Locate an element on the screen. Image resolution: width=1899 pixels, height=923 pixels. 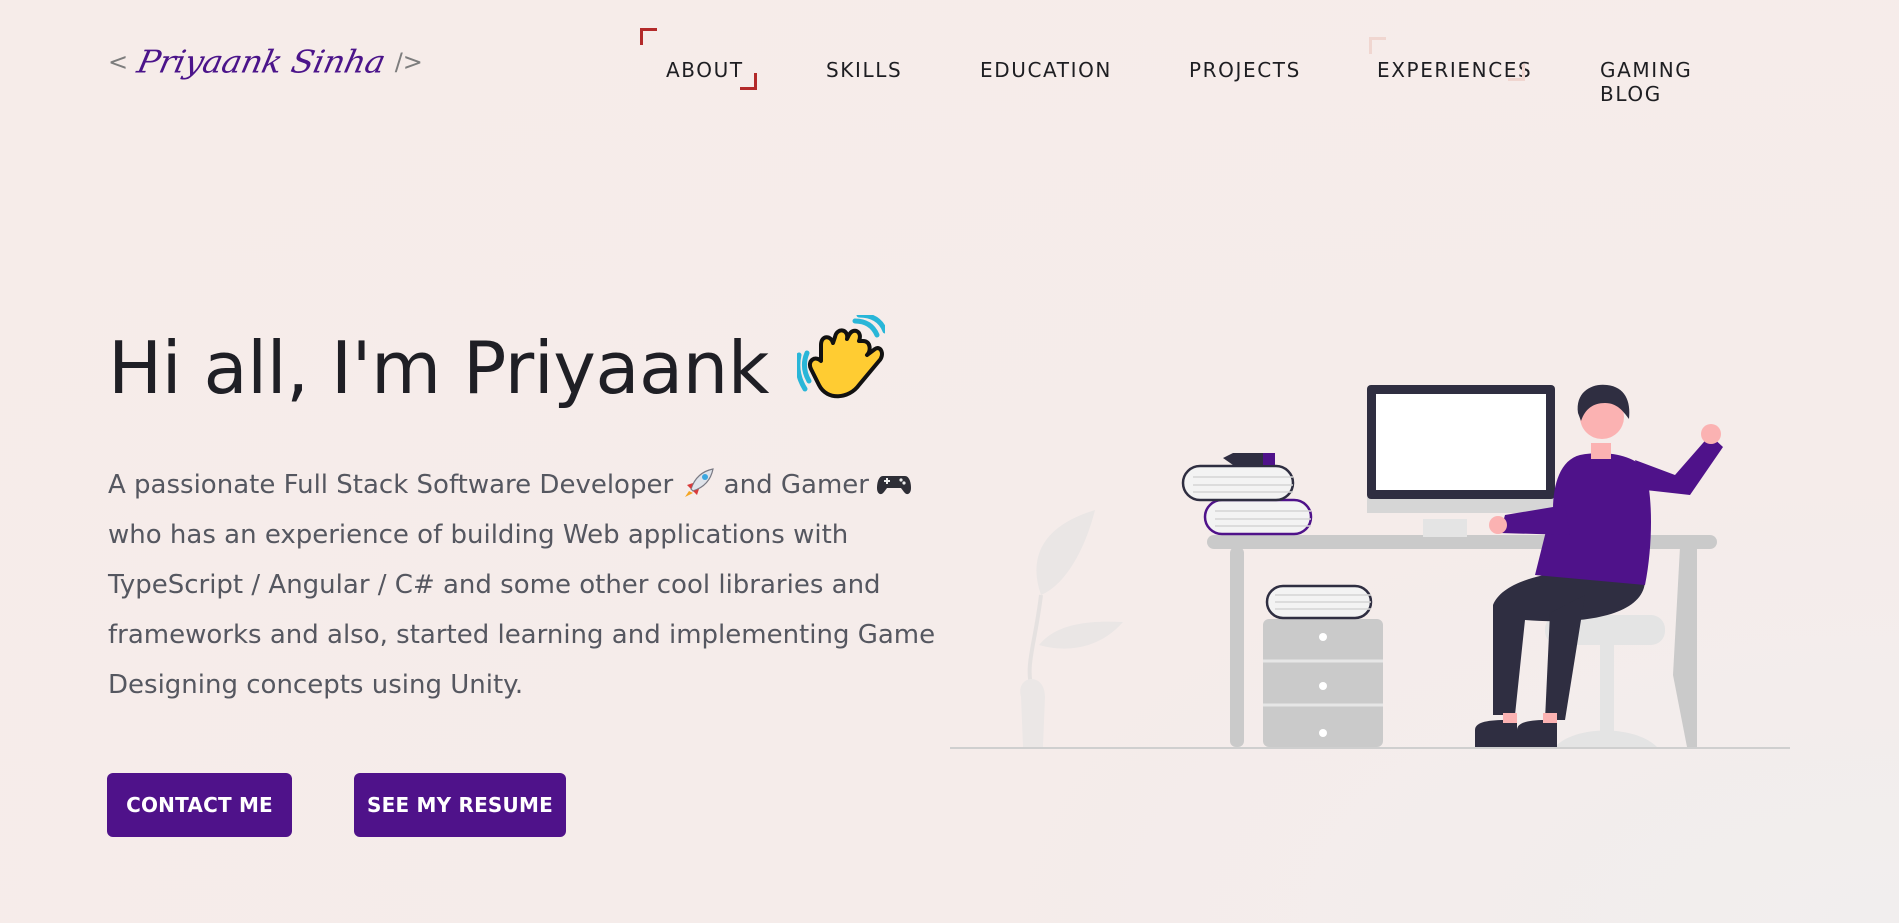
nav-item-skills: SKILLS is located at coordinates (864, 70).